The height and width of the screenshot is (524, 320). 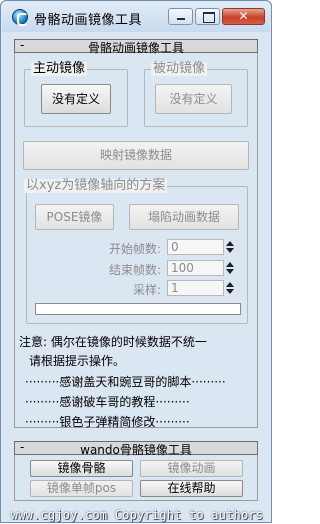 I want to click on start-frame-label: 开始帧数:, so click(x=134, y=249).